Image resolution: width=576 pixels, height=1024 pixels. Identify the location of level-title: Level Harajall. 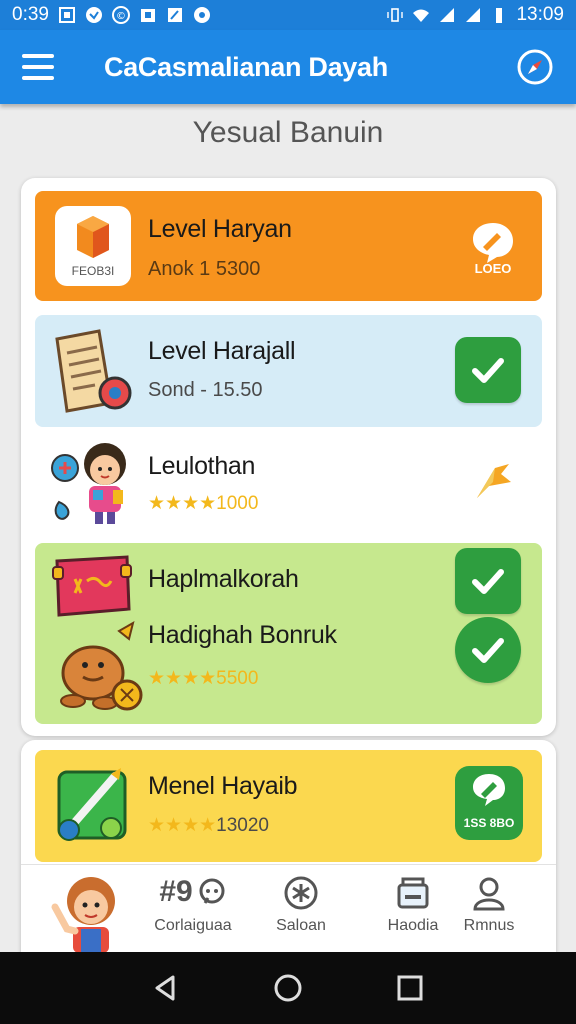
(222, 351).